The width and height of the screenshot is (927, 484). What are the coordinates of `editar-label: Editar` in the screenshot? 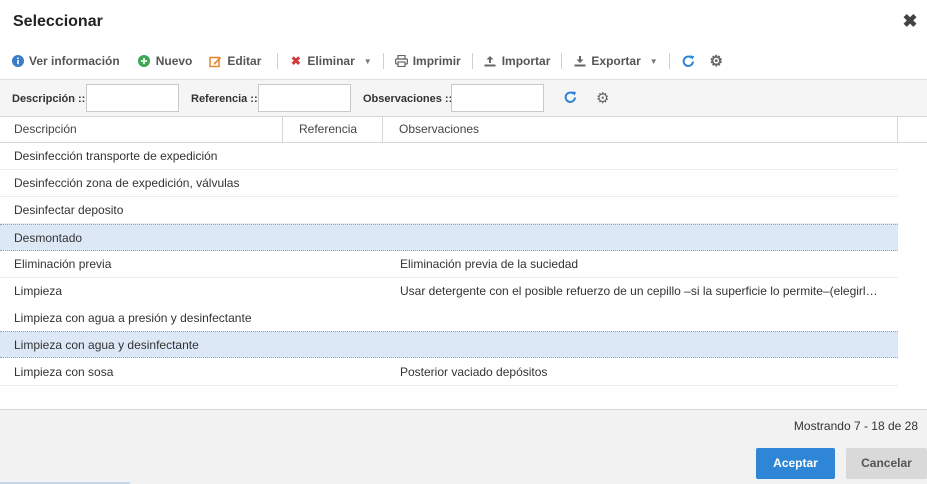 It's located at (244, 61).